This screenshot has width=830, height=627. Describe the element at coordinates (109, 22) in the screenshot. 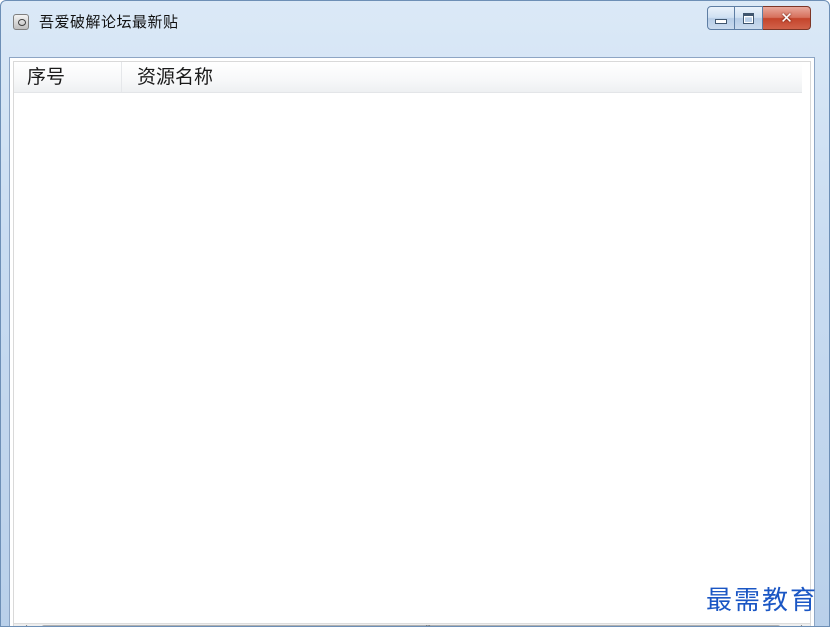

I see `window-title: 吾爱破解论坛最新贴` at that location.